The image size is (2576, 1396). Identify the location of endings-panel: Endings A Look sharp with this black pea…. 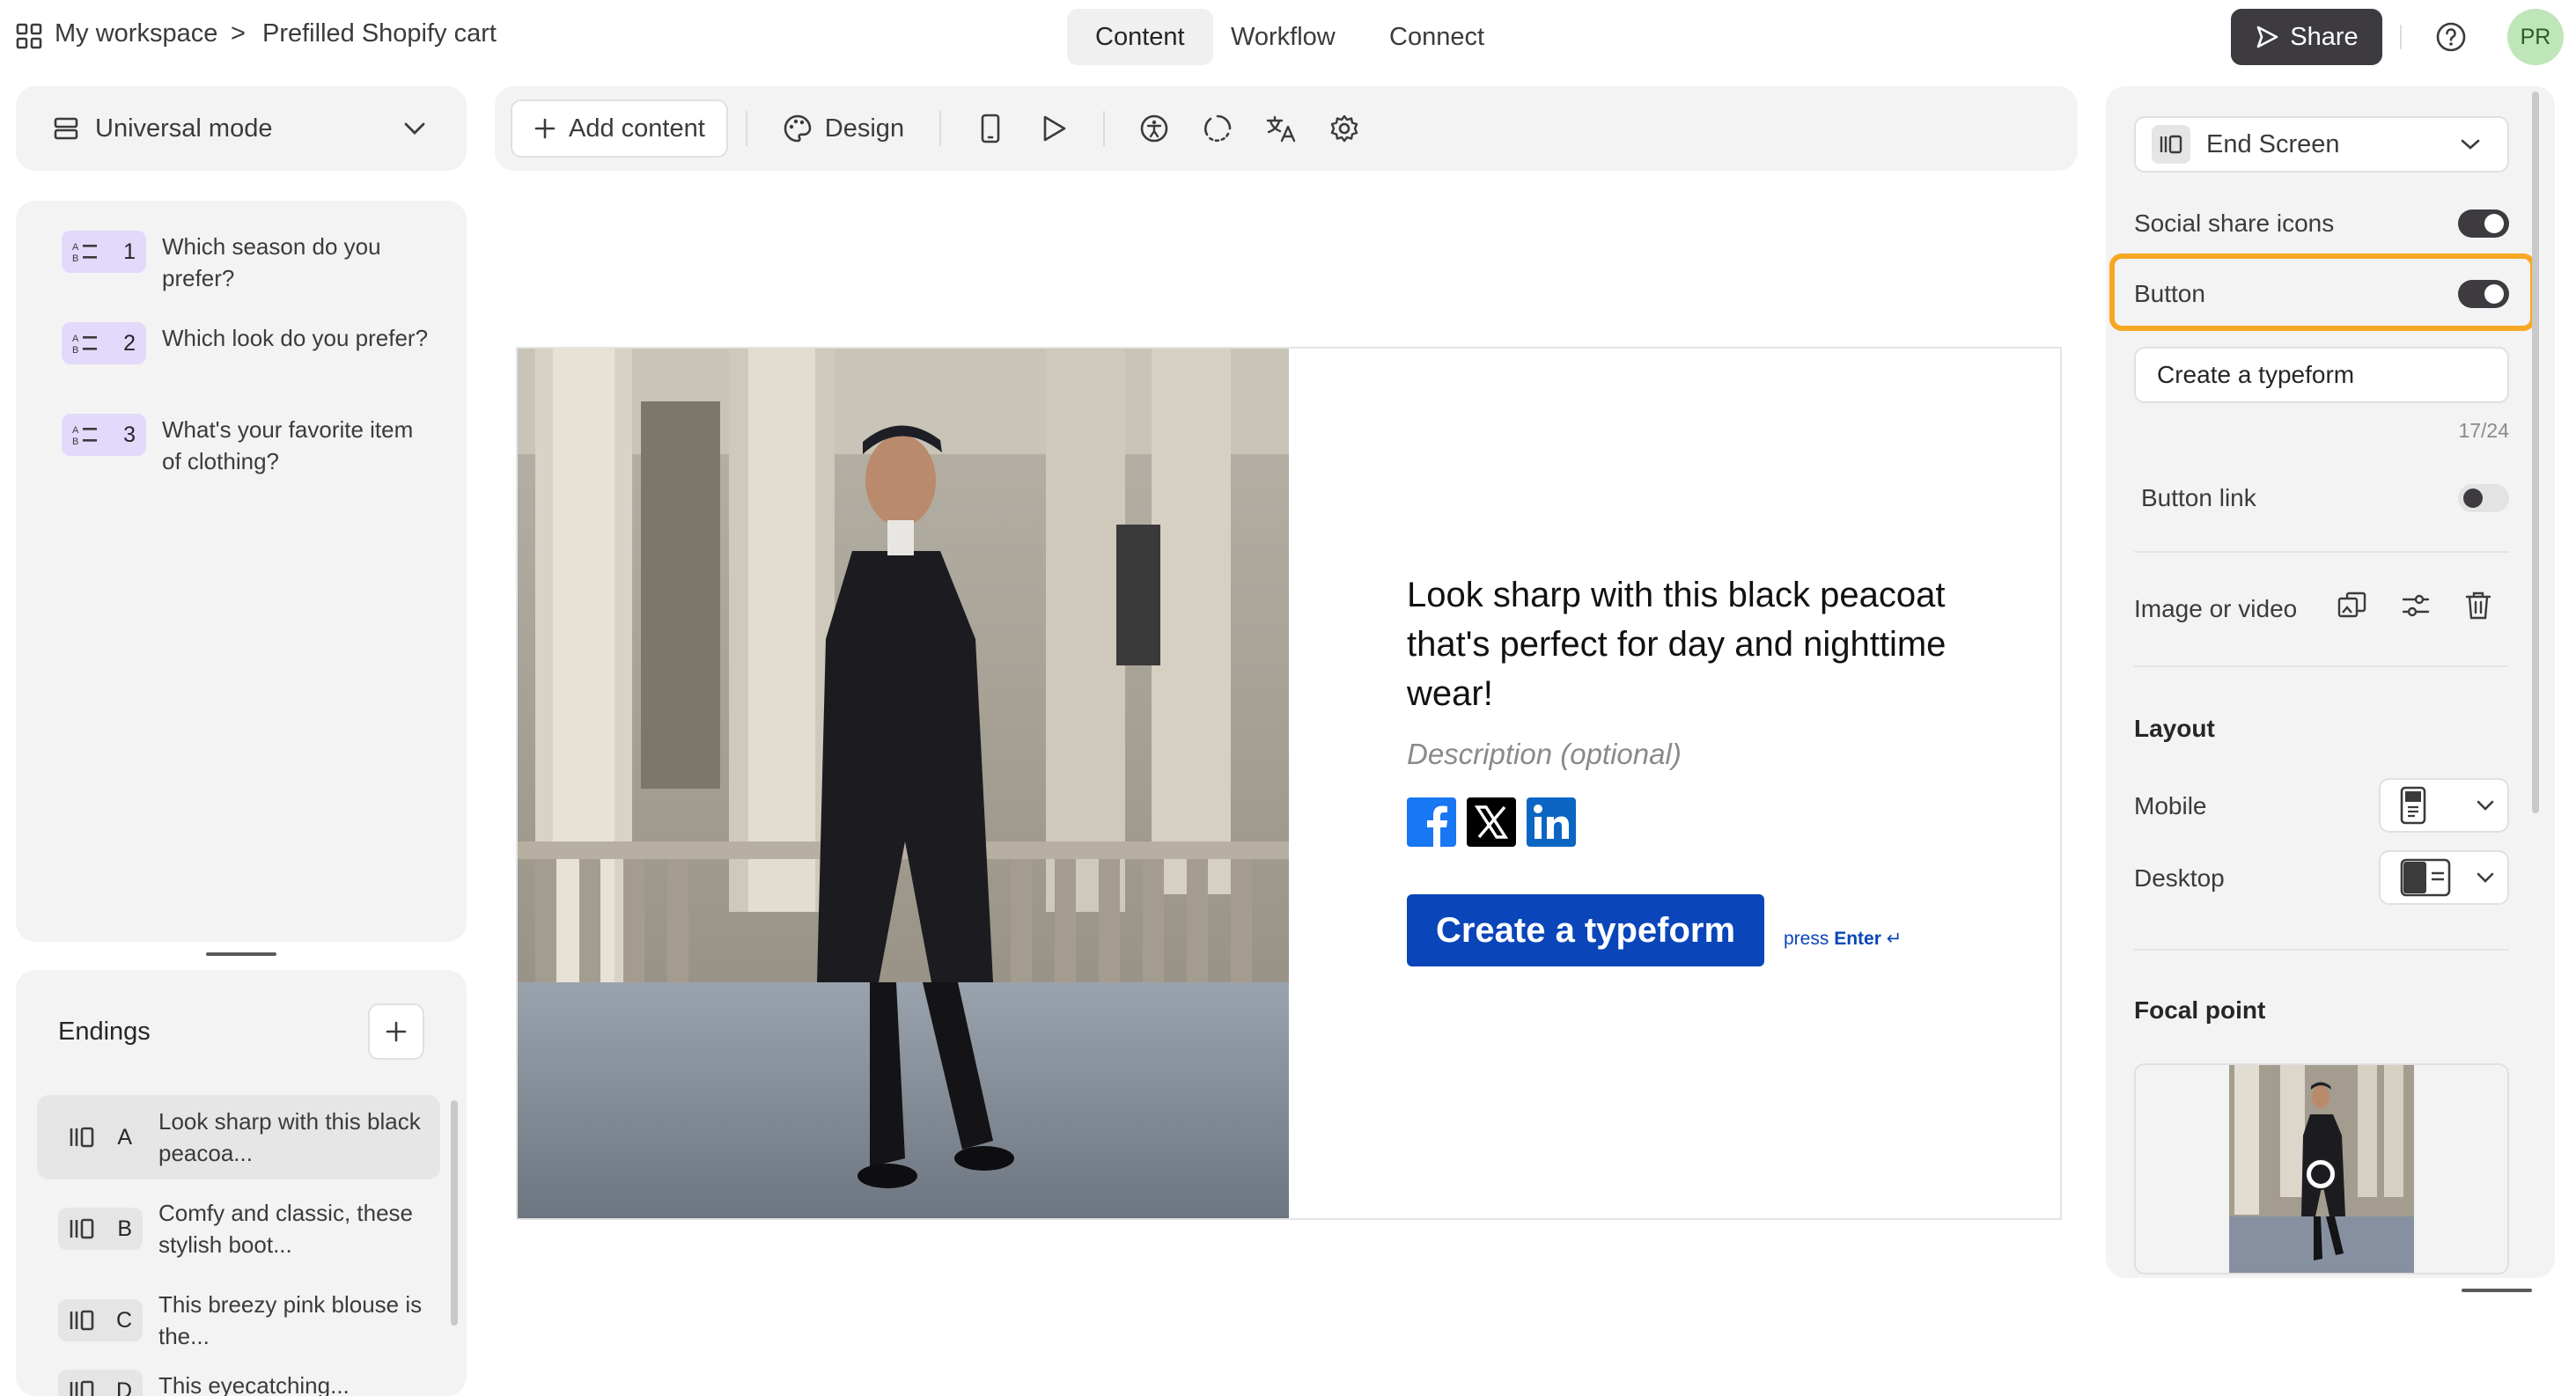
(241, 1183).